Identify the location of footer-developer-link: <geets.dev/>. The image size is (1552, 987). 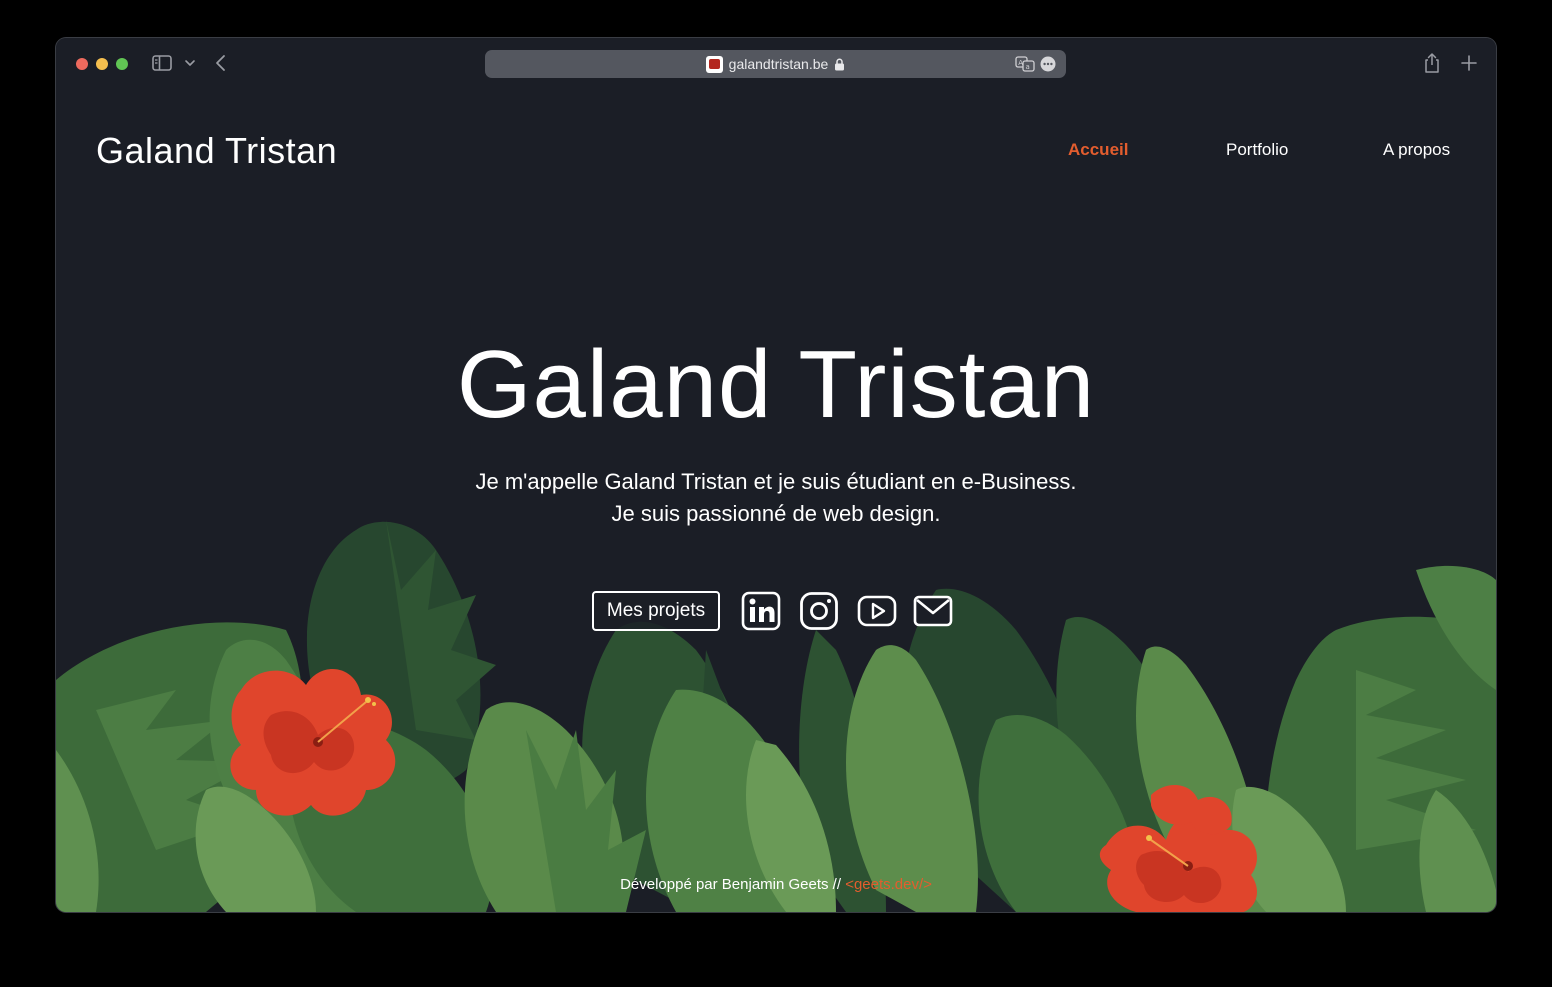
(888, 884).